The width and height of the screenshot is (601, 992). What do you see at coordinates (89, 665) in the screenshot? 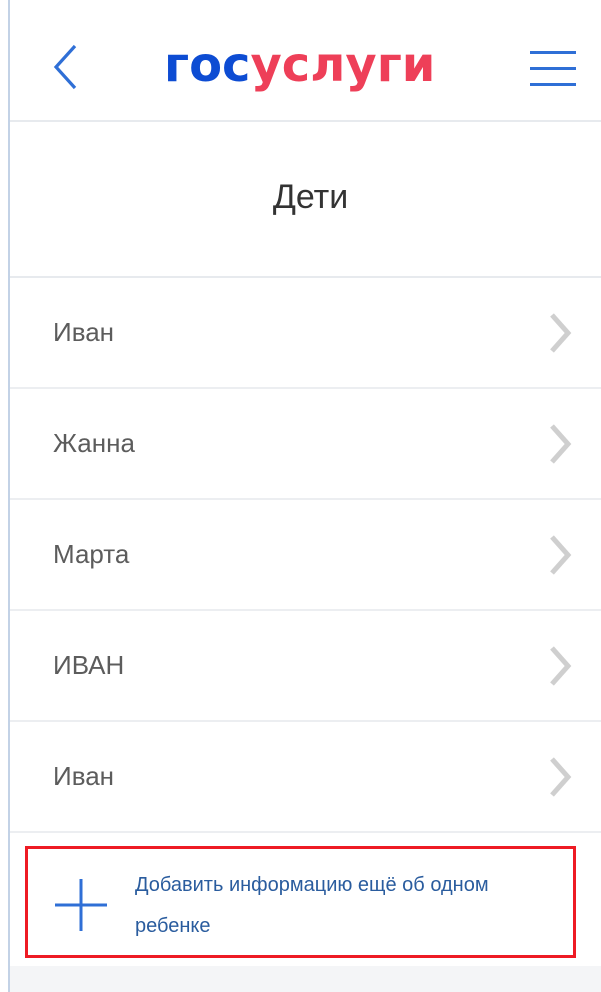
I see `child-name: ИВАН` at bounding box center [89, 665].